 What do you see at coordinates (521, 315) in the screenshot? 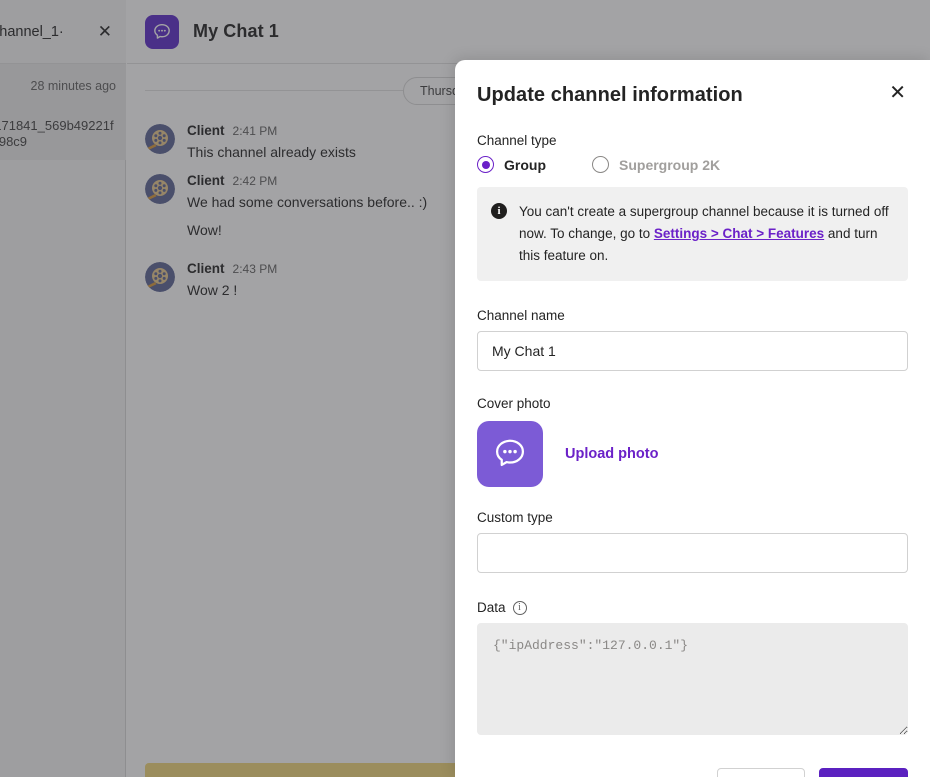
I see `channel-name-label: Channel name` at bounding box center [521, 315].